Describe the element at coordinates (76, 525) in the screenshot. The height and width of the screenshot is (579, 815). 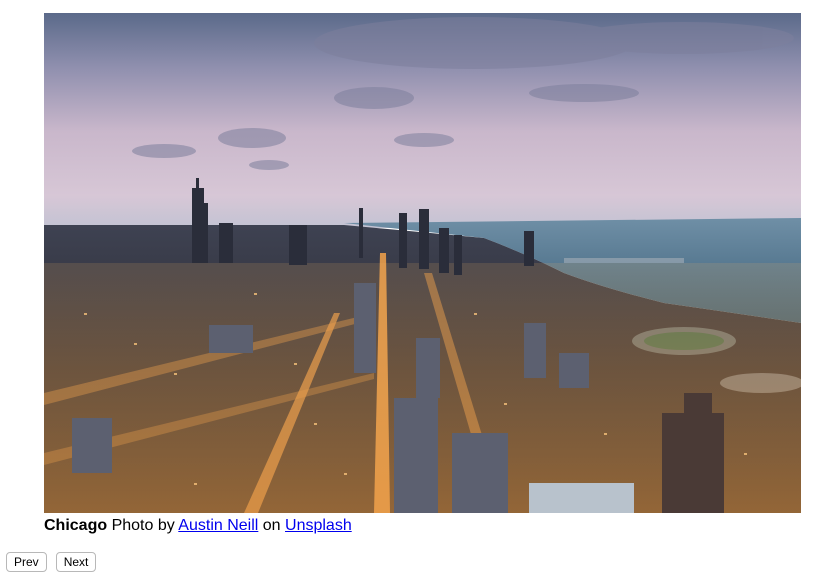
I see `caption-city: Chicago` at that location.